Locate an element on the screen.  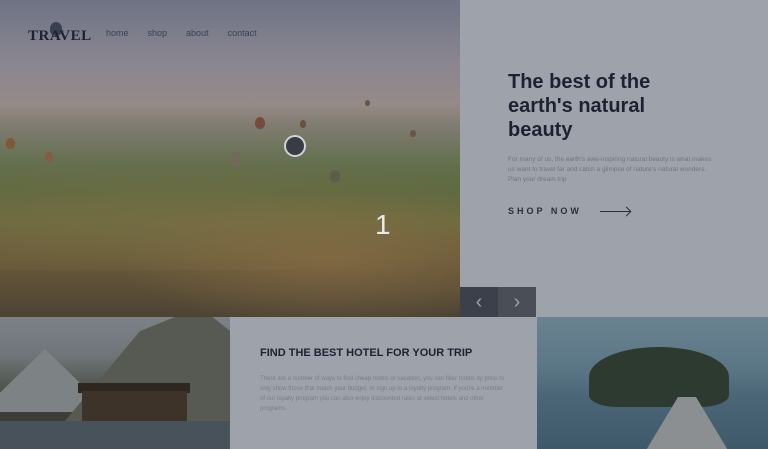
shop-now-link: SHOP NOW is located at coordinates (569, 211).